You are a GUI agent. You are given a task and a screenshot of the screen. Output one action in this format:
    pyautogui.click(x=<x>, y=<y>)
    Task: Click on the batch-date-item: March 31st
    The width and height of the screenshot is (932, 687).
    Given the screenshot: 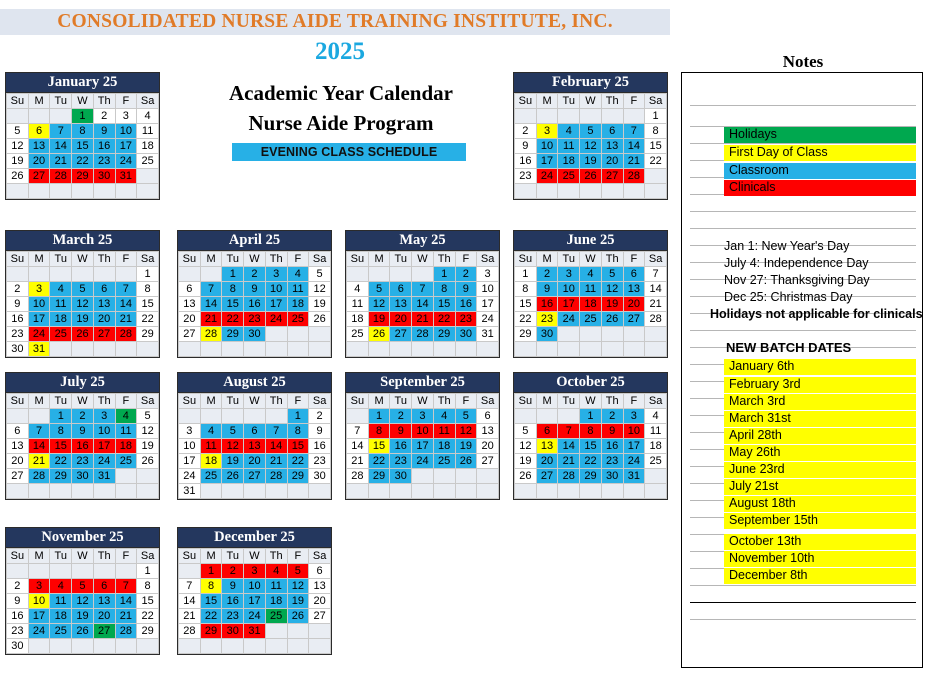 What is the action you would take?
    pyautogui.click(x=820, y=419)
    